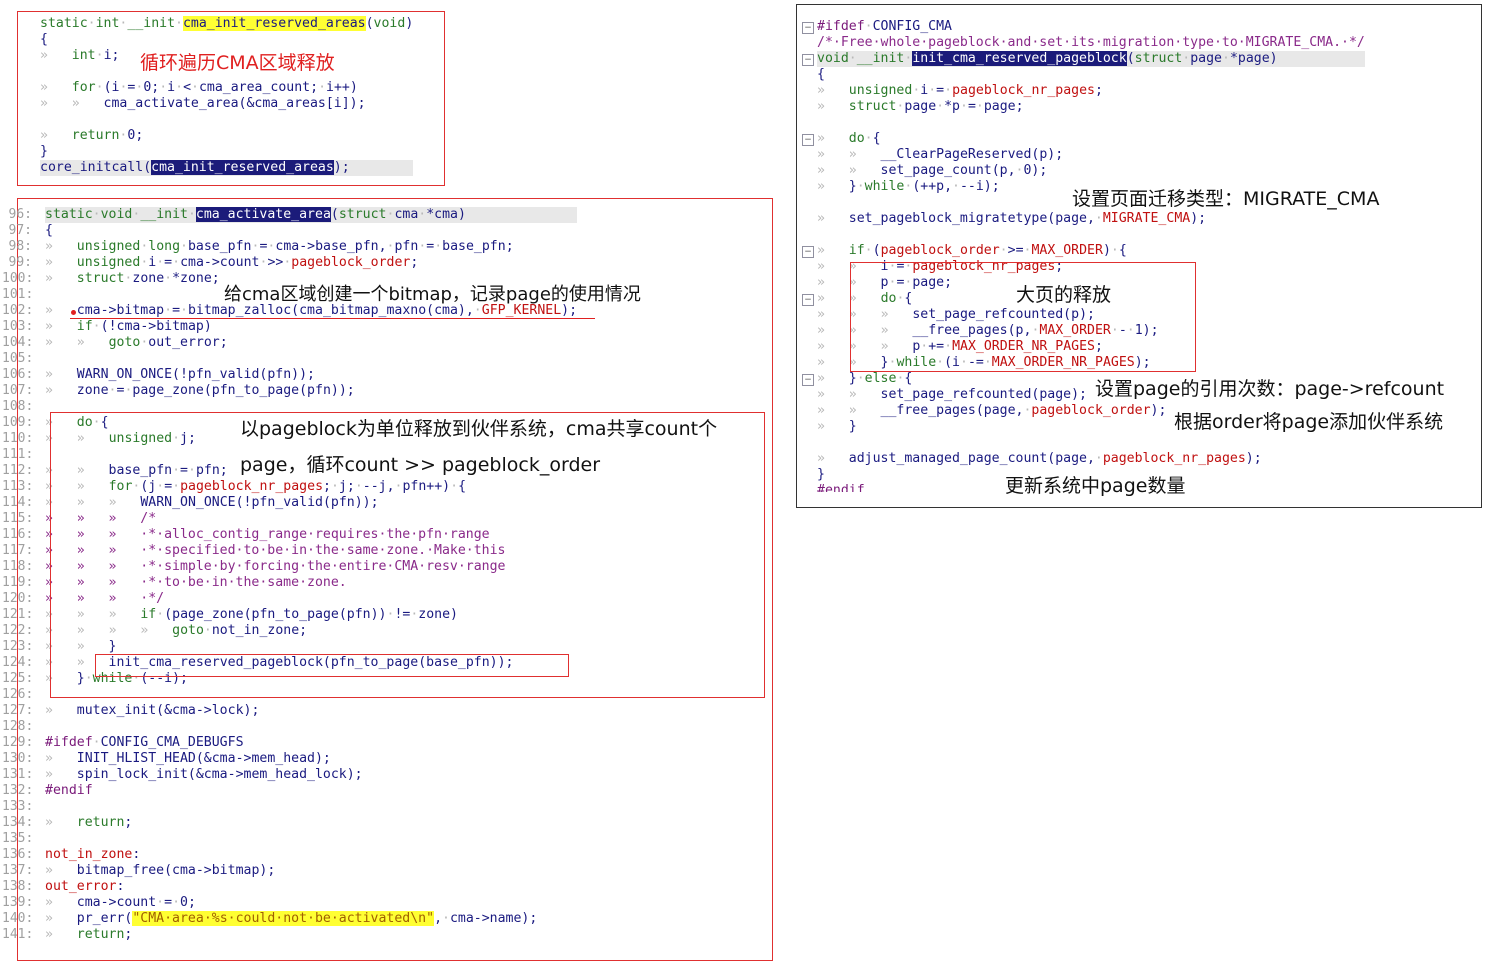  What do you see at coordinates (18, 454) in the screenshot?
I see `line-number: 111:` at bounding box center [18, 454].